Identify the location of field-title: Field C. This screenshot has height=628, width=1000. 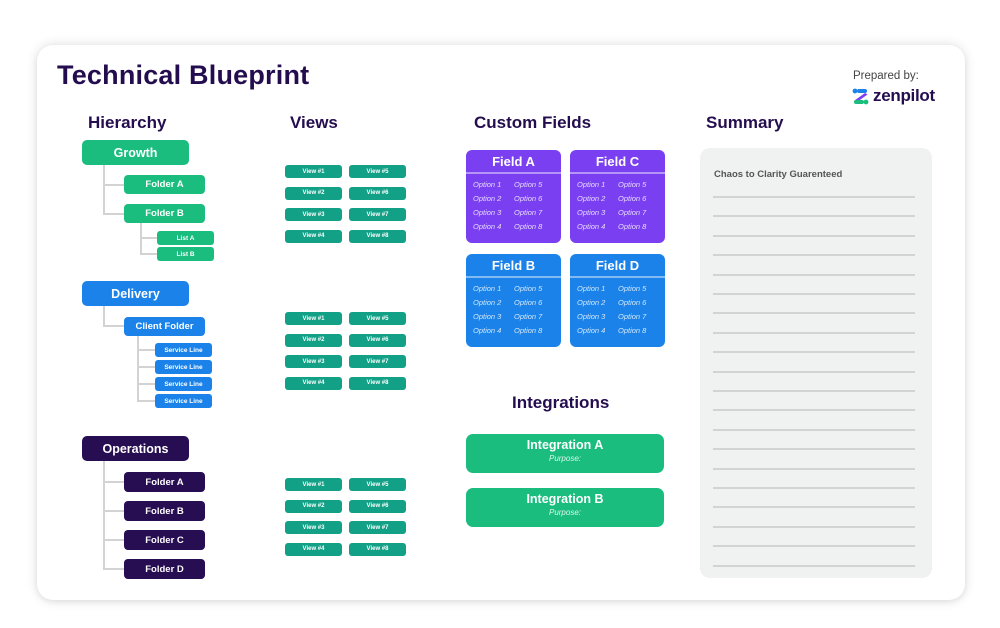
(617, 162).